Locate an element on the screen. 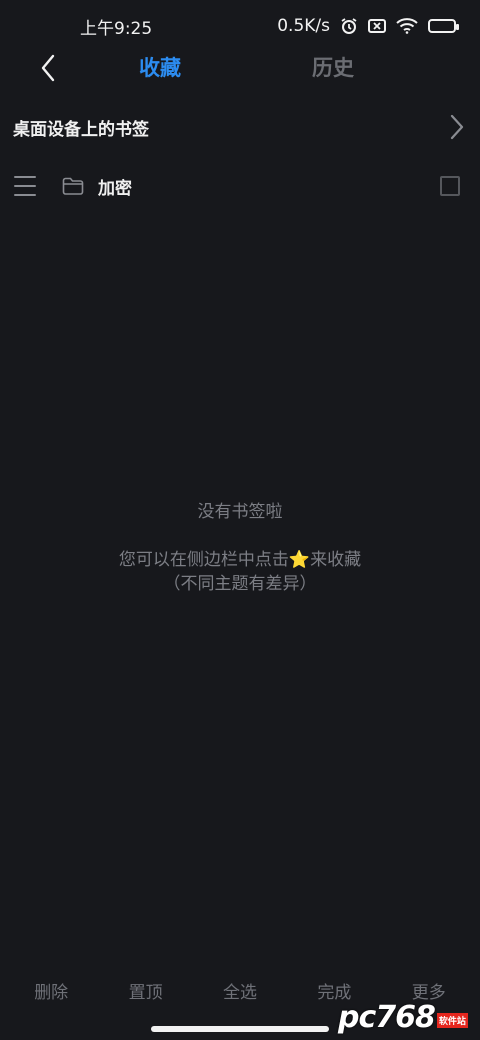 Image resolution: width=480 pixels, height=1040 pixels. tab-history: 历史 is located at coordinates (333, 67).